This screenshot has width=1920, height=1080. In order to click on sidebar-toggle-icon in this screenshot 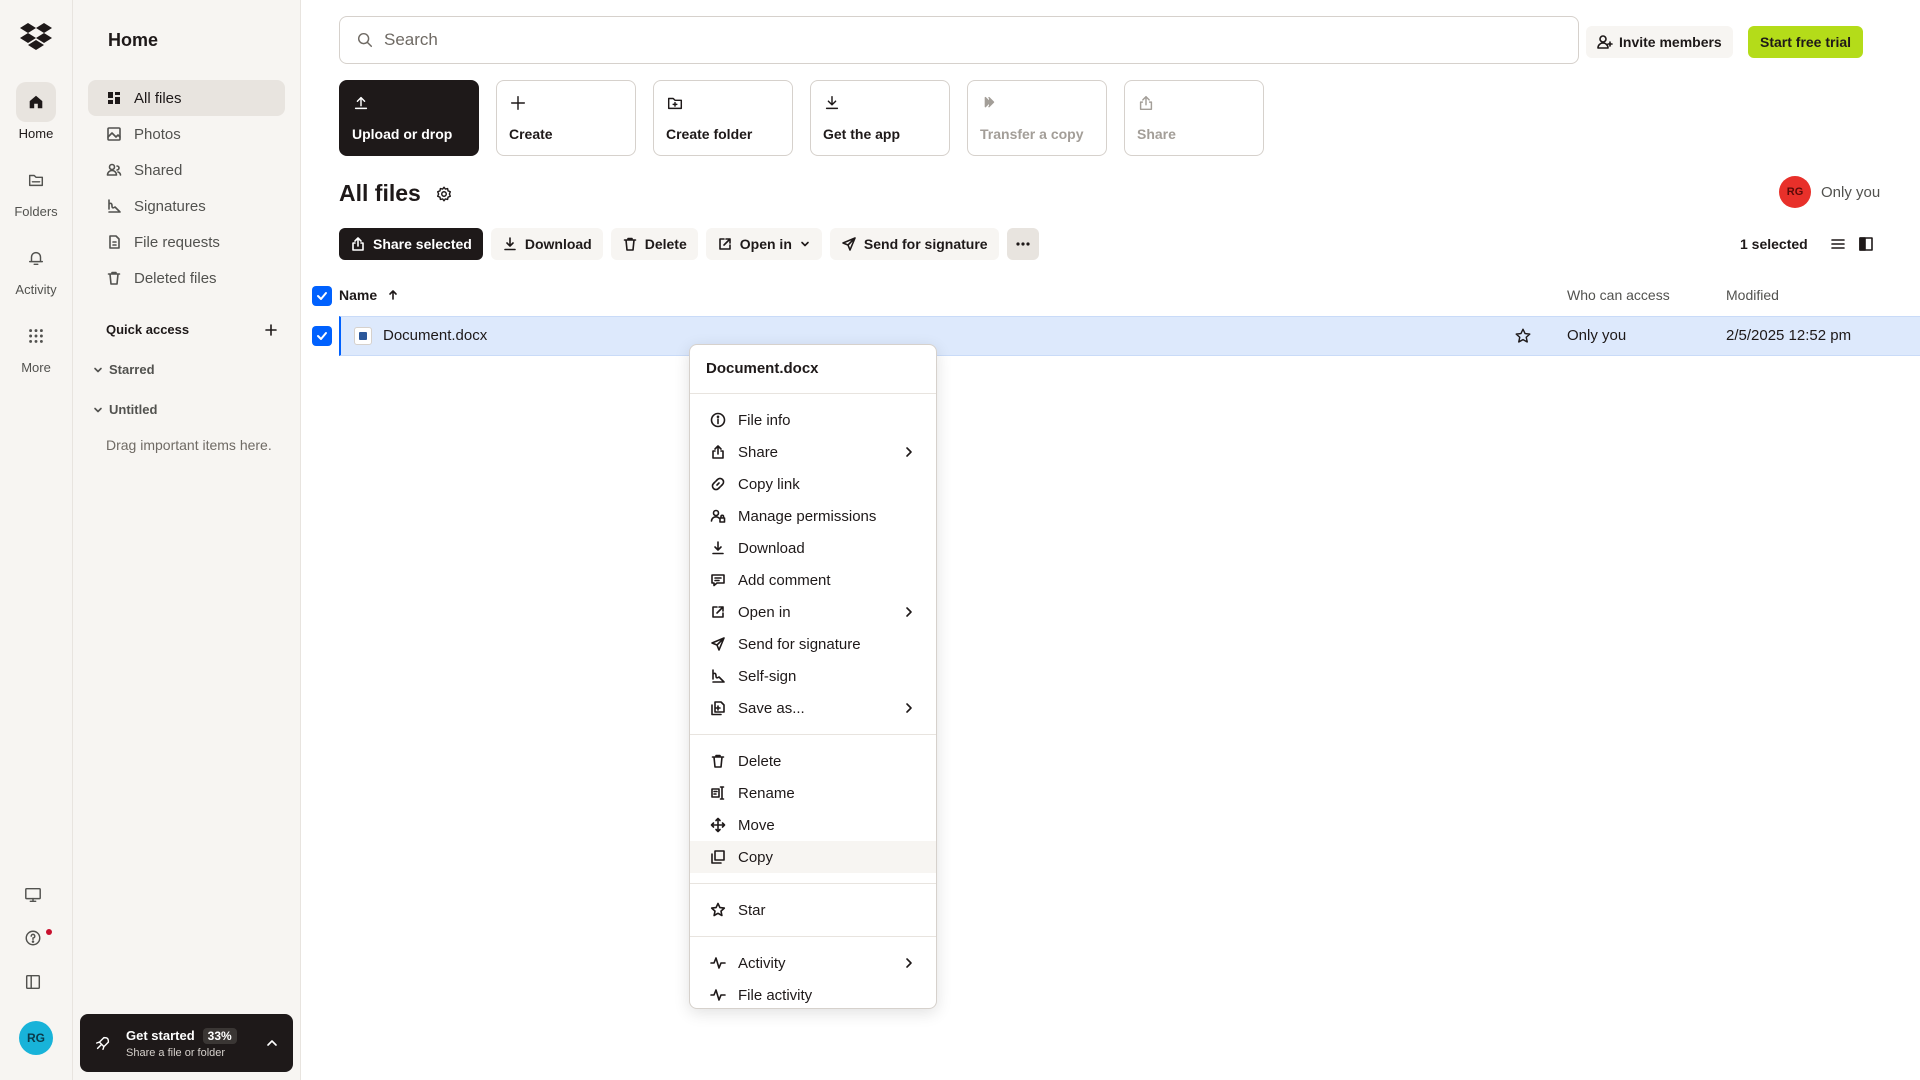, I will do `click(33, 982)`.